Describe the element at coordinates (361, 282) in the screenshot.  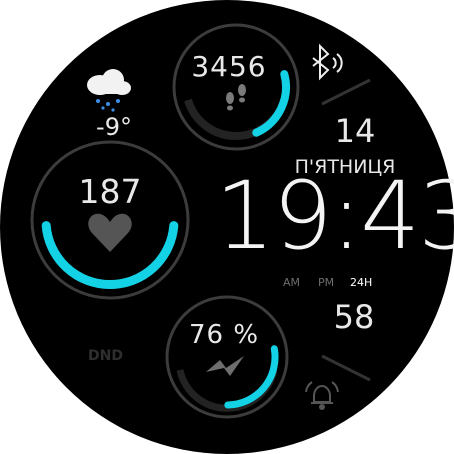
I see `h24-indicator: 24H` at that location.